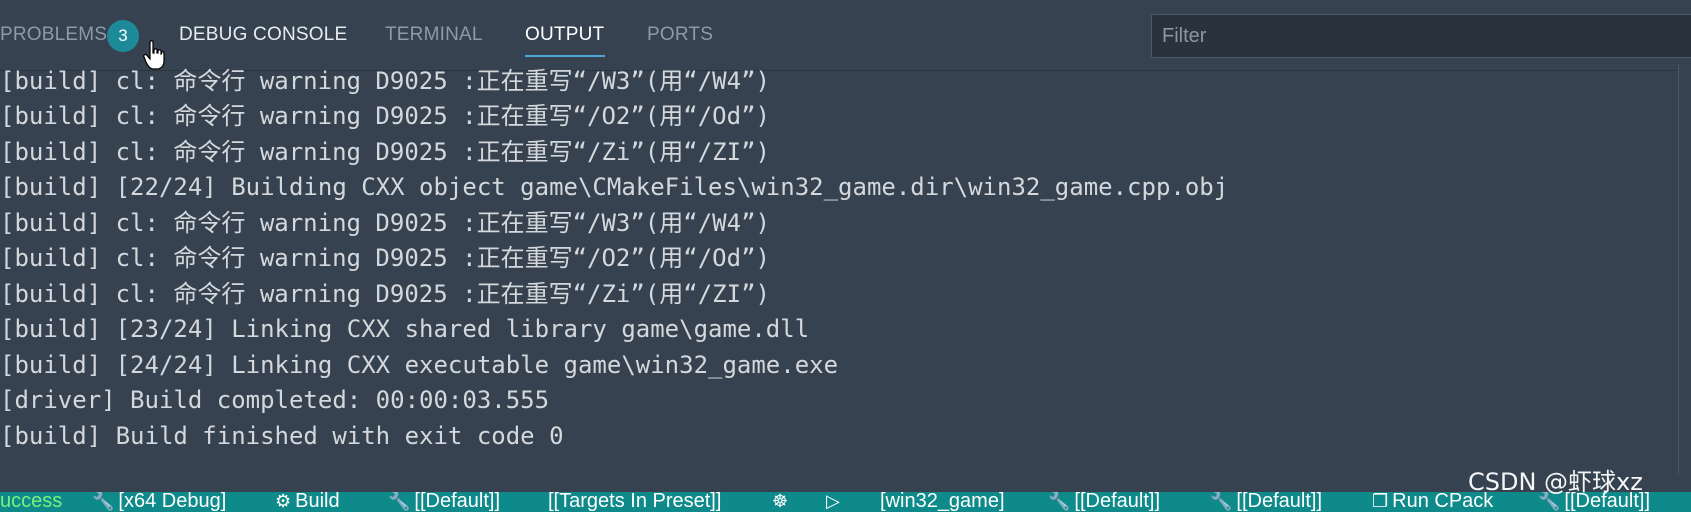 The height and width of the screenshot is (512, 1691). I want to click on status-build-preset: 🔧 [[Default]], so click(444, 502).